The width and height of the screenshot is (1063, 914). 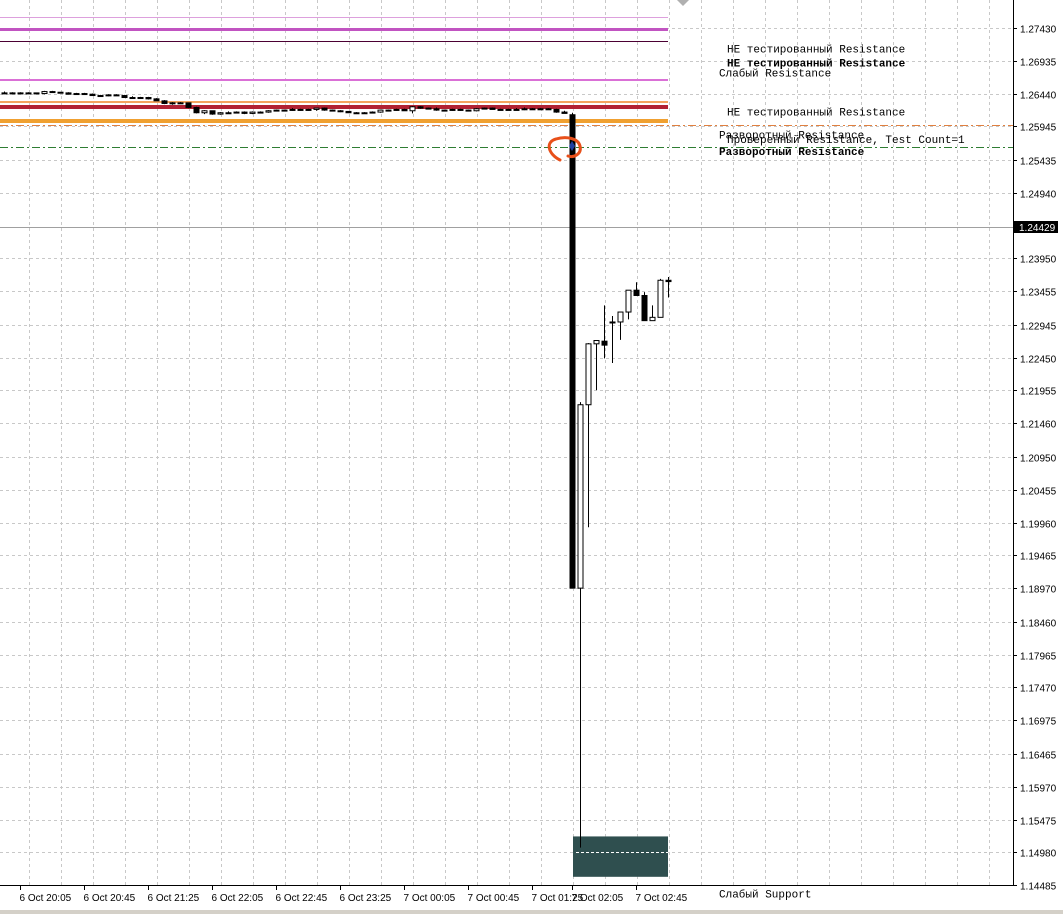 I want to click on price-tick-label: 1.22945, so click(x=1038, y=327).